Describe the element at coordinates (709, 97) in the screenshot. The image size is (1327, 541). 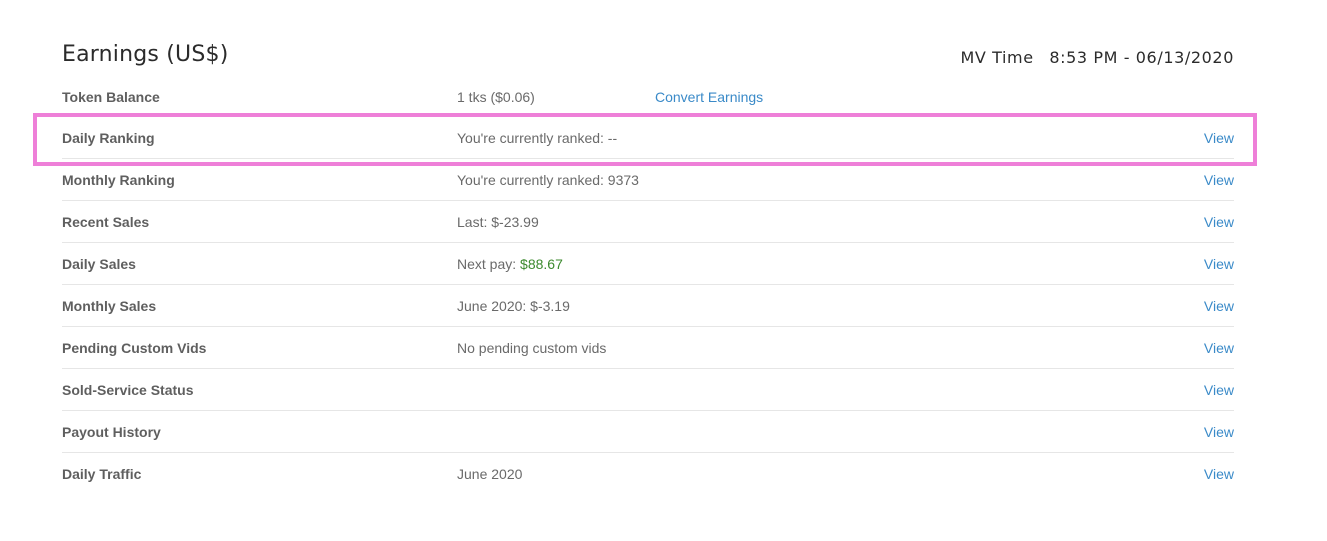
I see `convert-earnings-link: Convert Earnings` at that location.